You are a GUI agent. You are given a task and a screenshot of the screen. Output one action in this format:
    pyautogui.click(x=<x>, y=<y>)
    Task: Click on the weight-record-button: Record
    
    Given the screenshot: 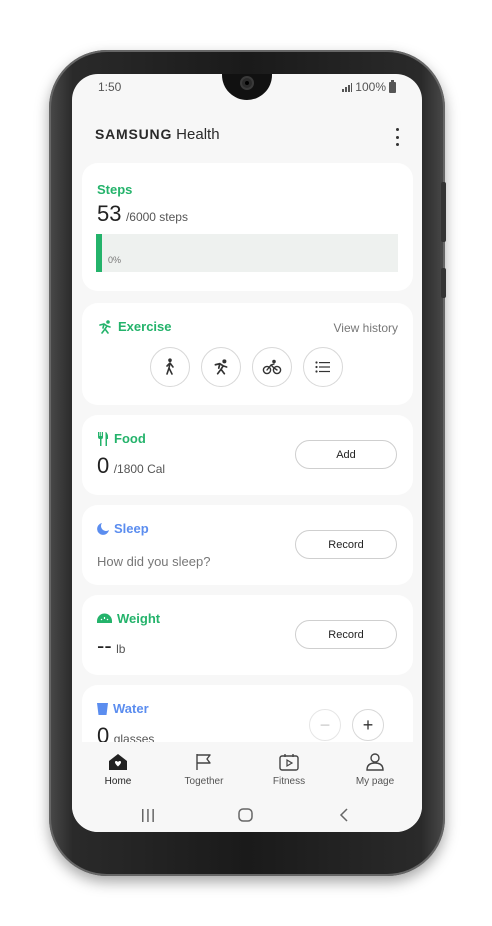 What is the action you would take?
    pyautogui.click(x=346, y=634)
    